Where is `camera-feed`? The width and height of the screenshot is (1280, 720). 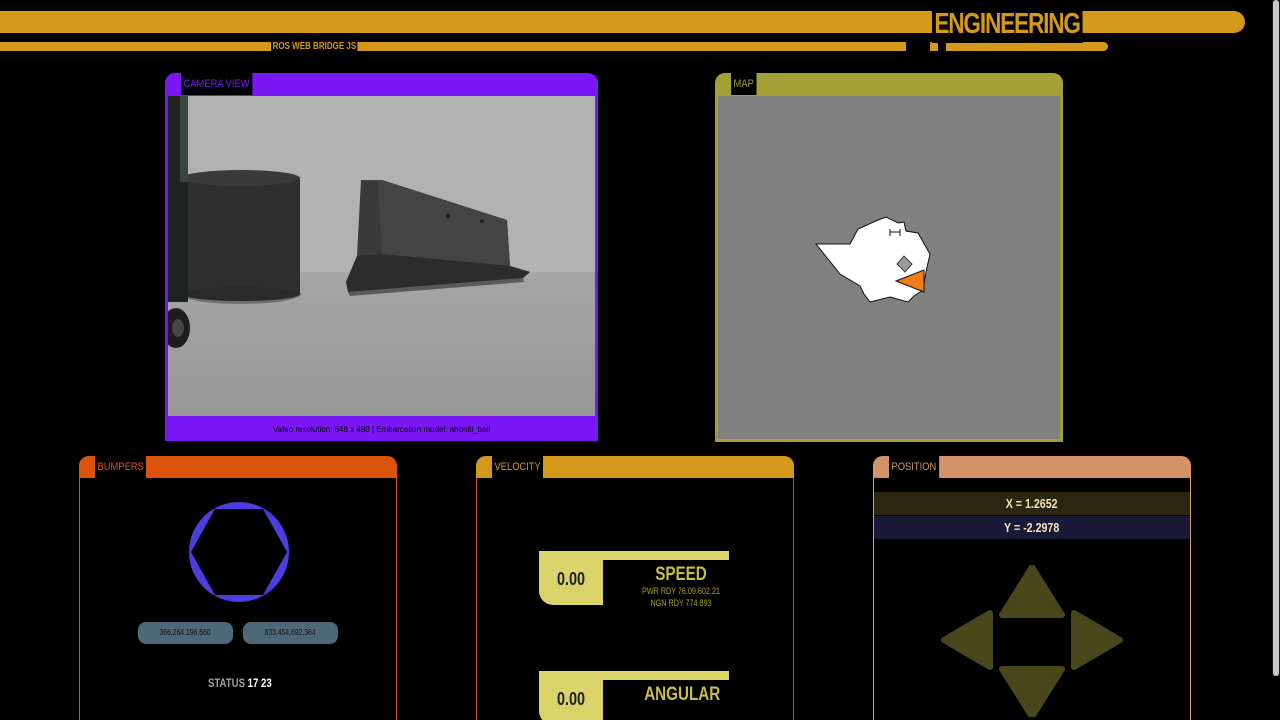
camera-feed is located at coordinates (381, 256).